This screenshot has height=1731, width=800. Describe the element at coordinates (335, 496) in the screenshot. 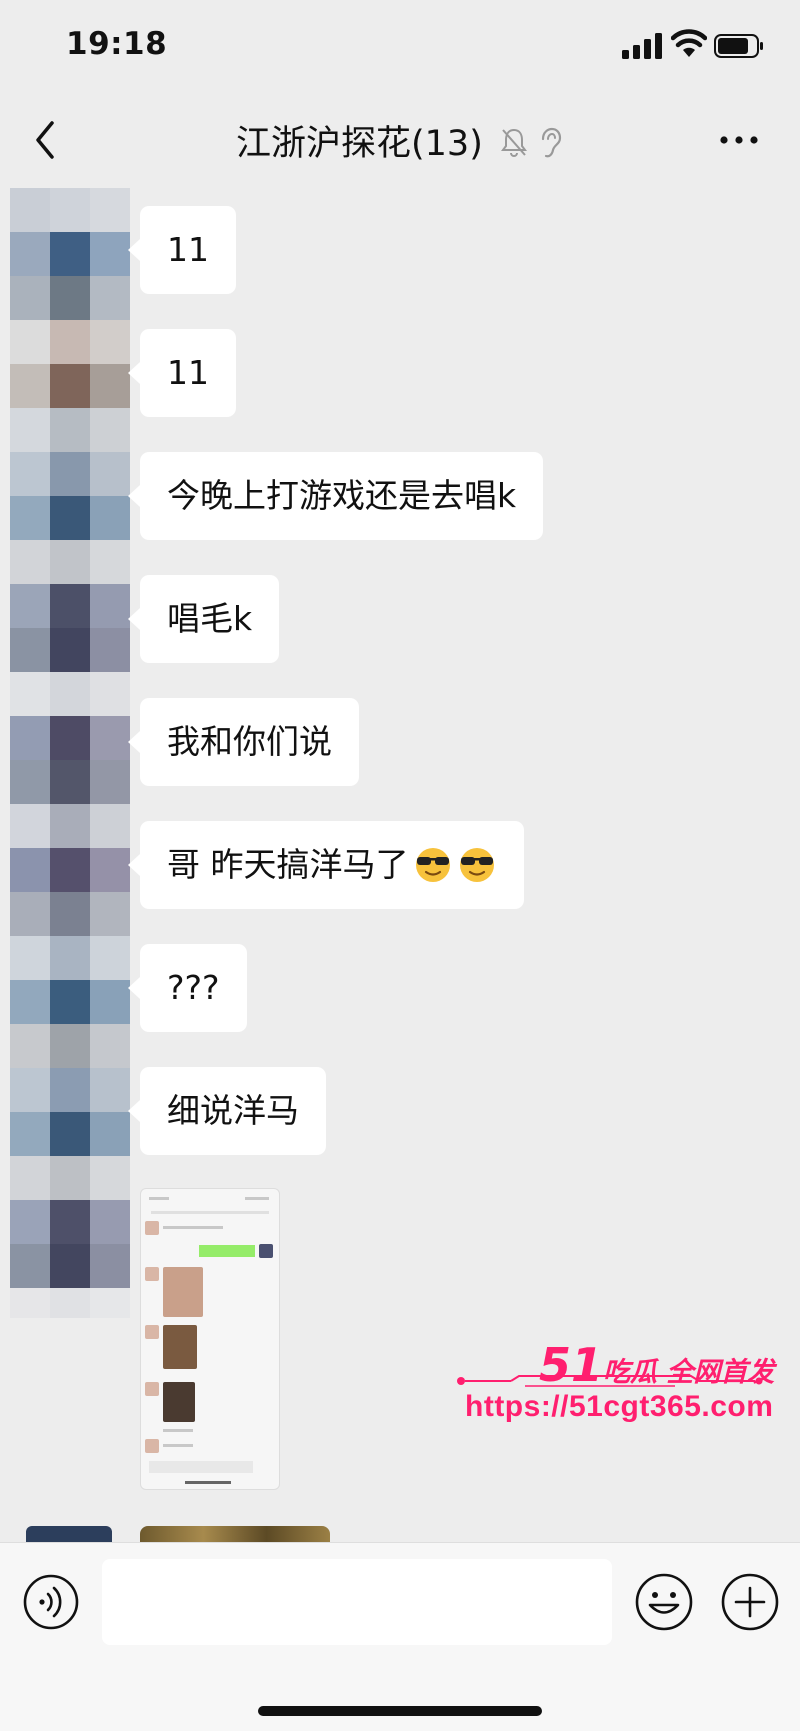

I see `message-bubble: 今晚上打游戏还是去唱k` at that location.